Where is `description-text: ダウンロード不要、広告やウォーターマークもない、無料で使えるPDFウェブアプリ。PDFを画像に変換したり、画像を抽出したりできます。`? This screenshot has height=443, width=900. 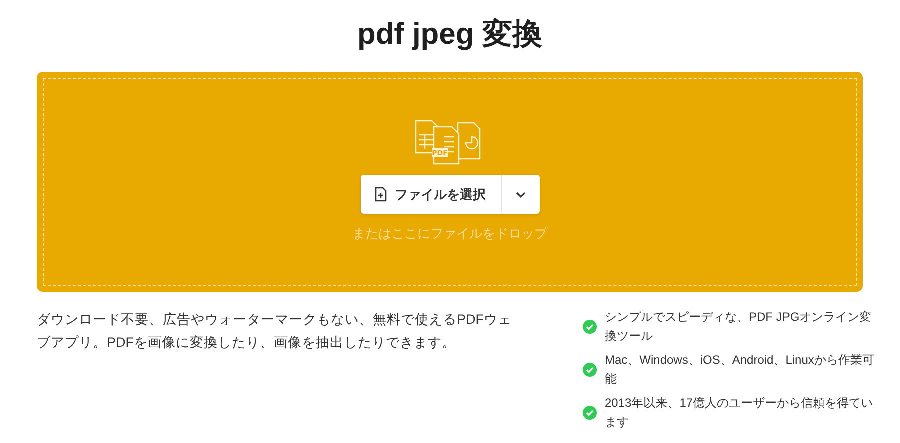
description-text: ダウンロード不要、広告やウォーターマークもない、無料で使えるPDFウェブアプリ。PDFを画像に変換したり、画像を抽出したりできます。 is located at coordinates (274, 331).